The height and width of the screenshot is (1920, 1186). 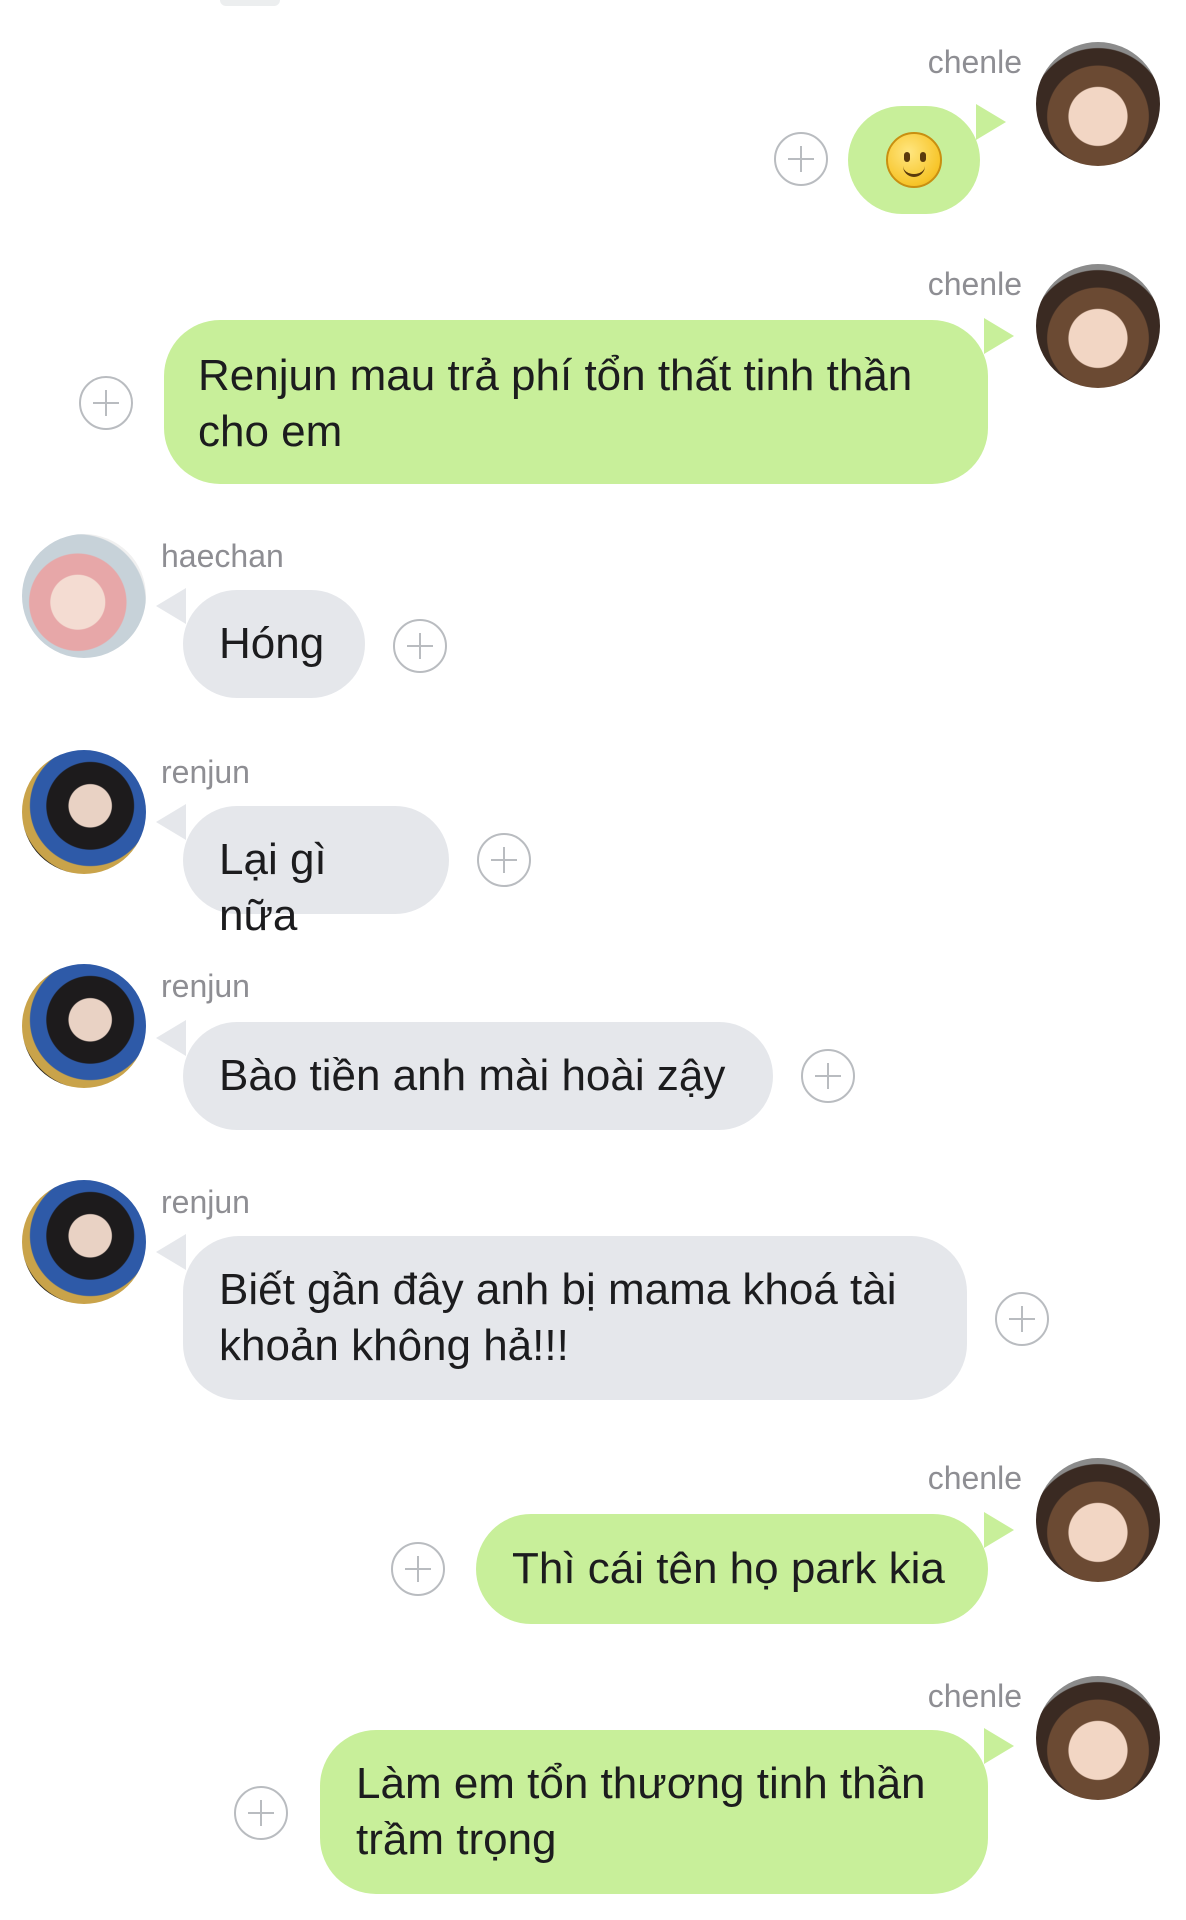 What do you see at coordinates (654, 1812) in the screenshot?
I see `message-bubble: Làm em tổn thương tinh thần trầm trọng` at bounding box center [654, 1812].